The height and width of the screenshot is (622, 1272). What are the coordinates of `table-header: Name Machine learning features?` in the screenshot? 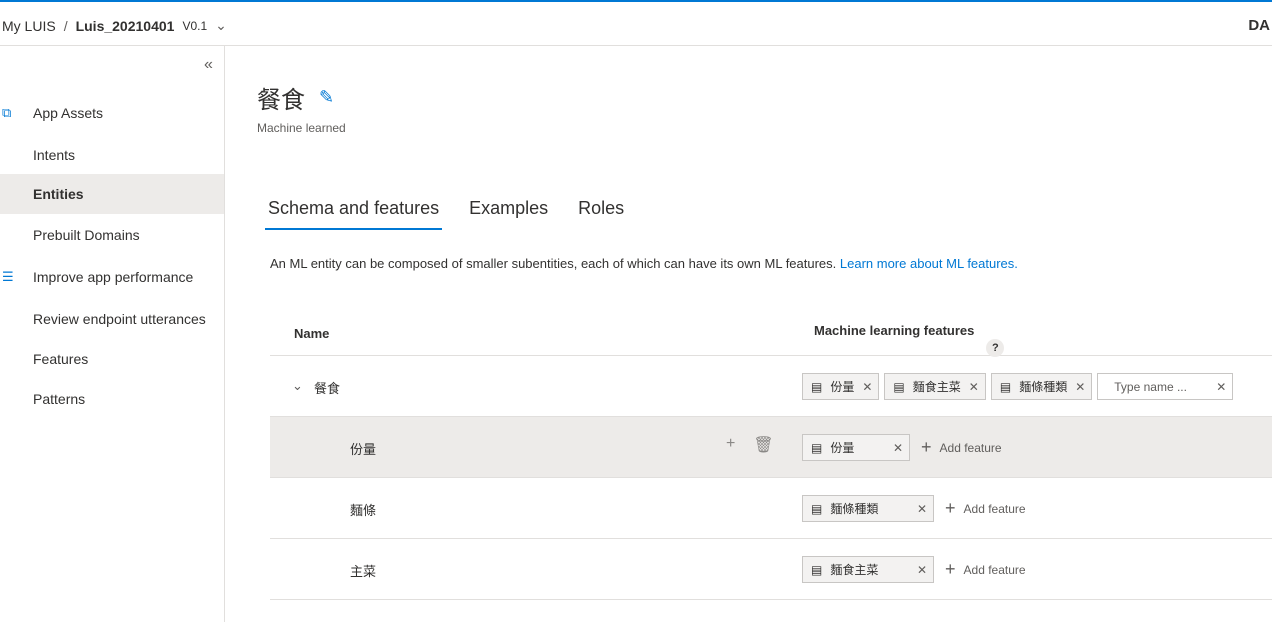 It's located at (771, 333).